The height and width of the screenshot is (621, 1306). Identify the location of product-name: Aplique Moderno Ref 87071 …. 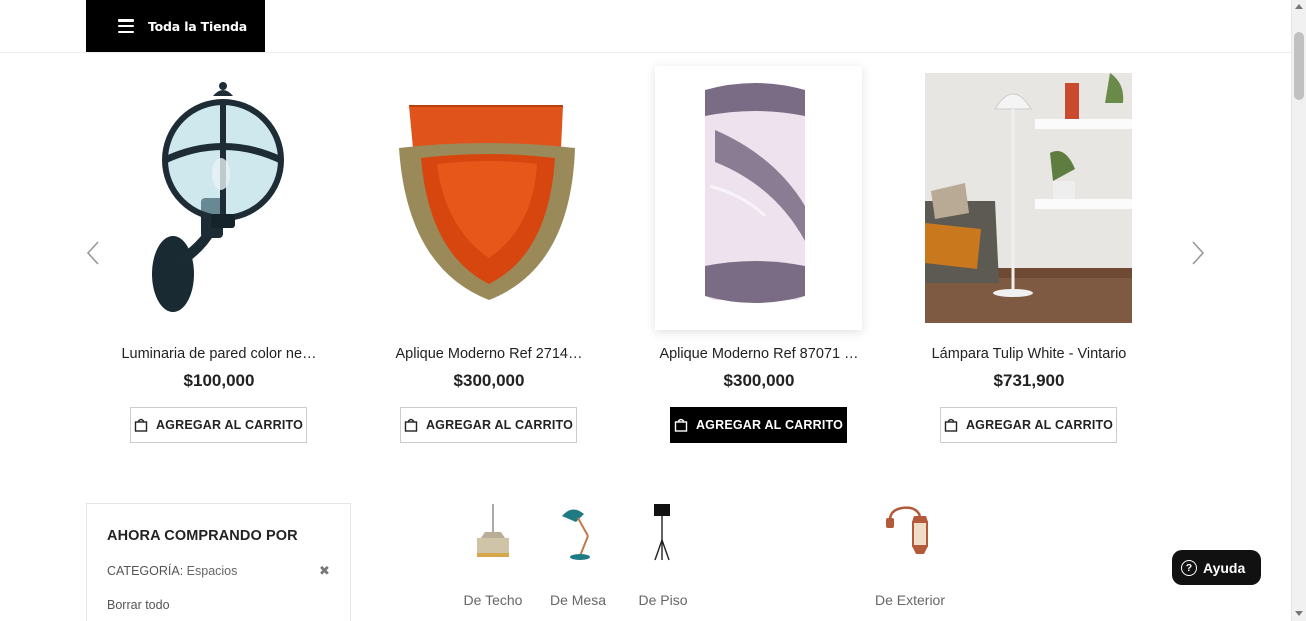
(759, 354).